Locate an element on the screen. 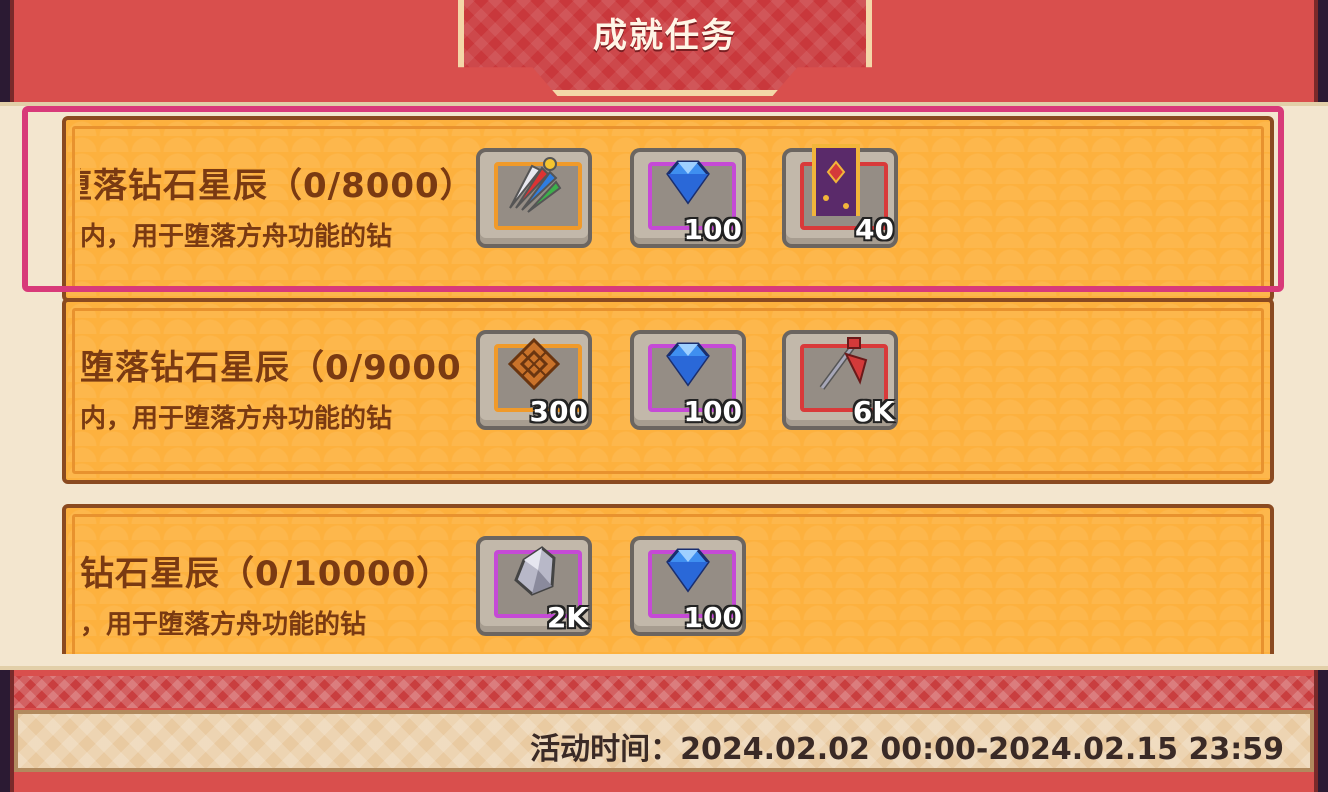 This screenshot has width=1328, height=792. card-pack-icon is located at coordinates (836, 180).